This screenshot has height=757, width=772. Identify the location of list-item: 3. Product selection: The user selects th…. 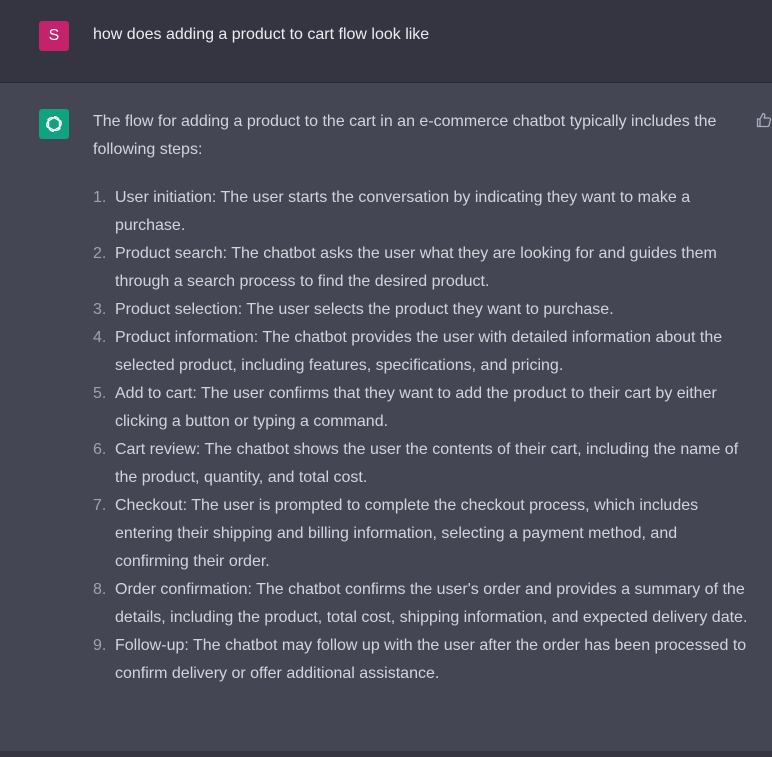
(423, 310).